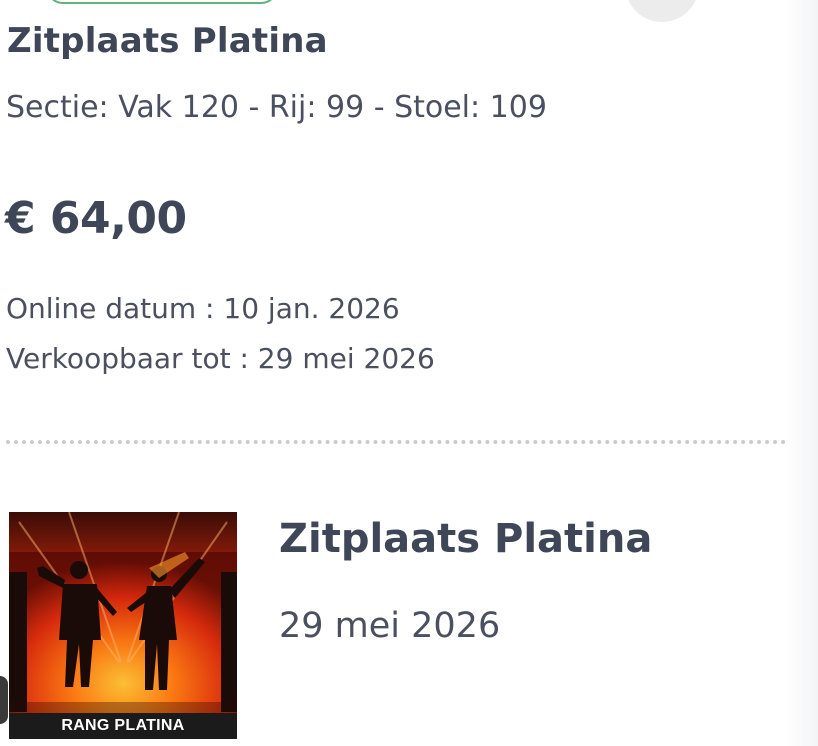 This screenshot has height=746, width=818. I want to click on event-thumbnail: RANG PLATINA, so click(123, 625).